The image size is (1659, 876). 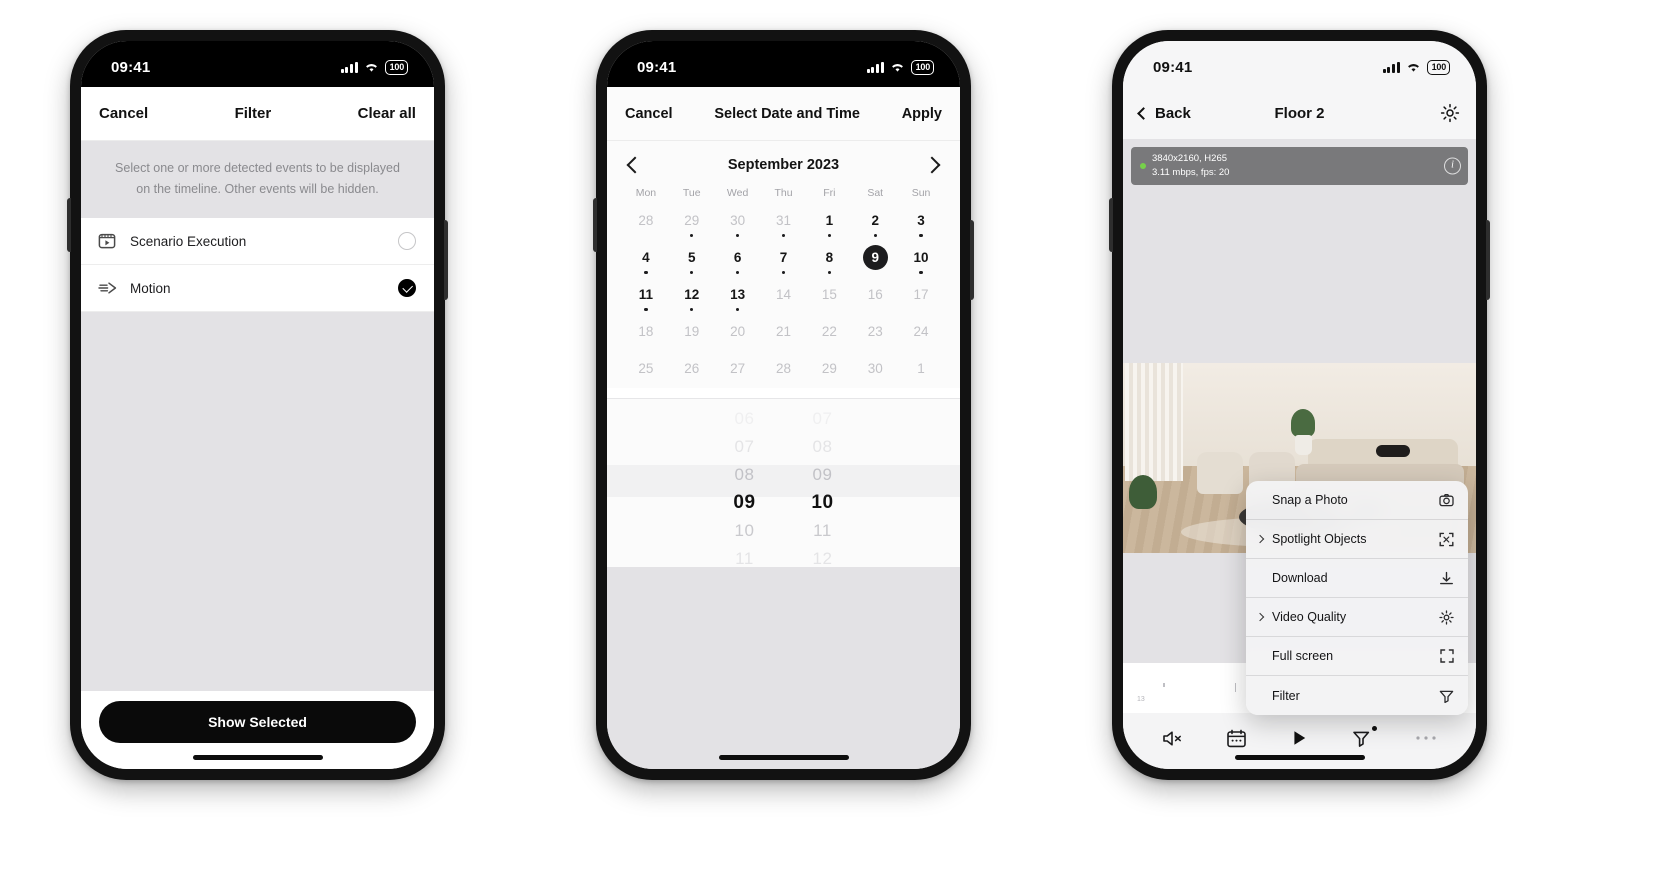 What do you see at coordinates (784, 222) in the screenshot?
I see `calendar-day-cell: 31` at bounding box center [784, 222].